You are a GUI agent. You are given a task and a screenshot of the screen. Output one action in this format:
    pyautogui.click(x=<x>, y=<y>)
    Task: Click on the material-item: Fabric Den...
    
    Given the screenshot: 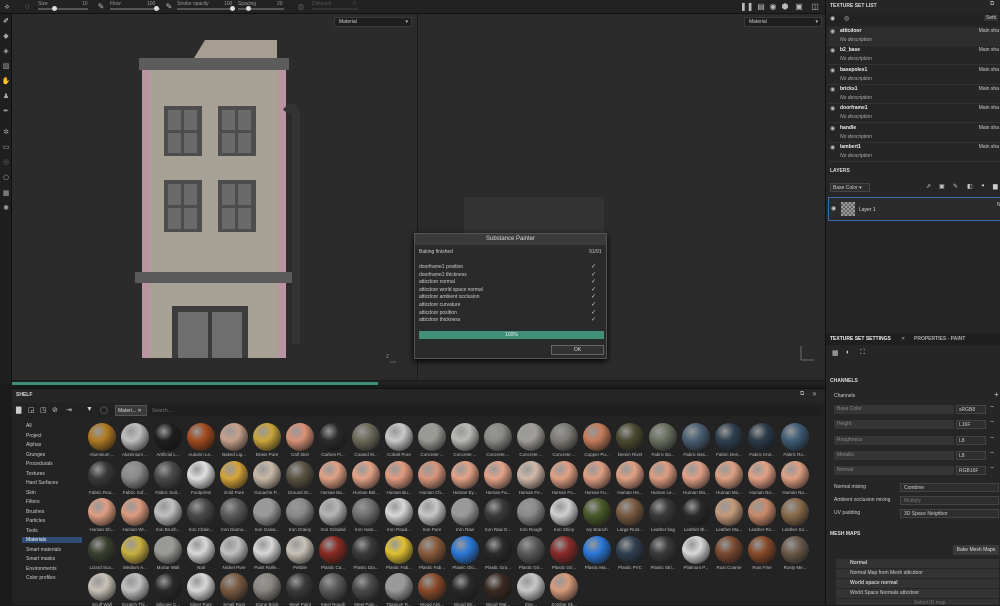 What is the action you would take?
    pyautogui.click(x=729, y=442)
    